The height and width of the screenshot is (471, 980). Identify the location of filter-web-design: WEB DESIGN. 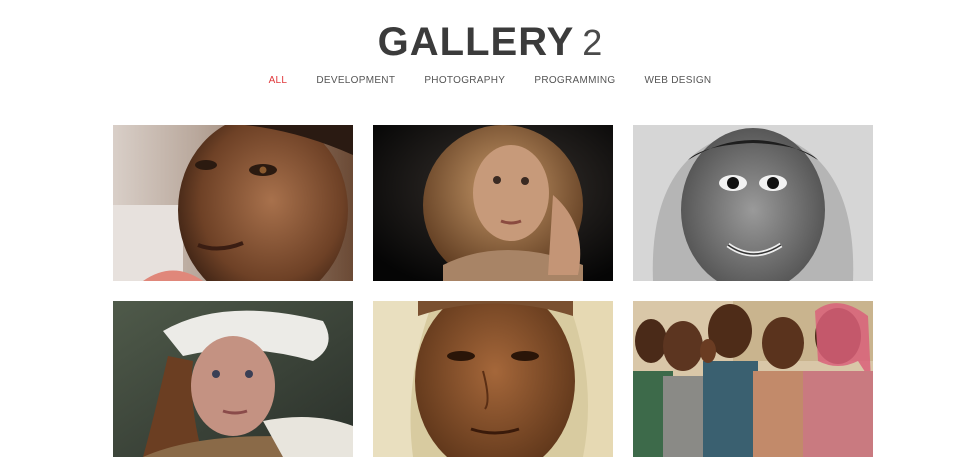
(678, 80).